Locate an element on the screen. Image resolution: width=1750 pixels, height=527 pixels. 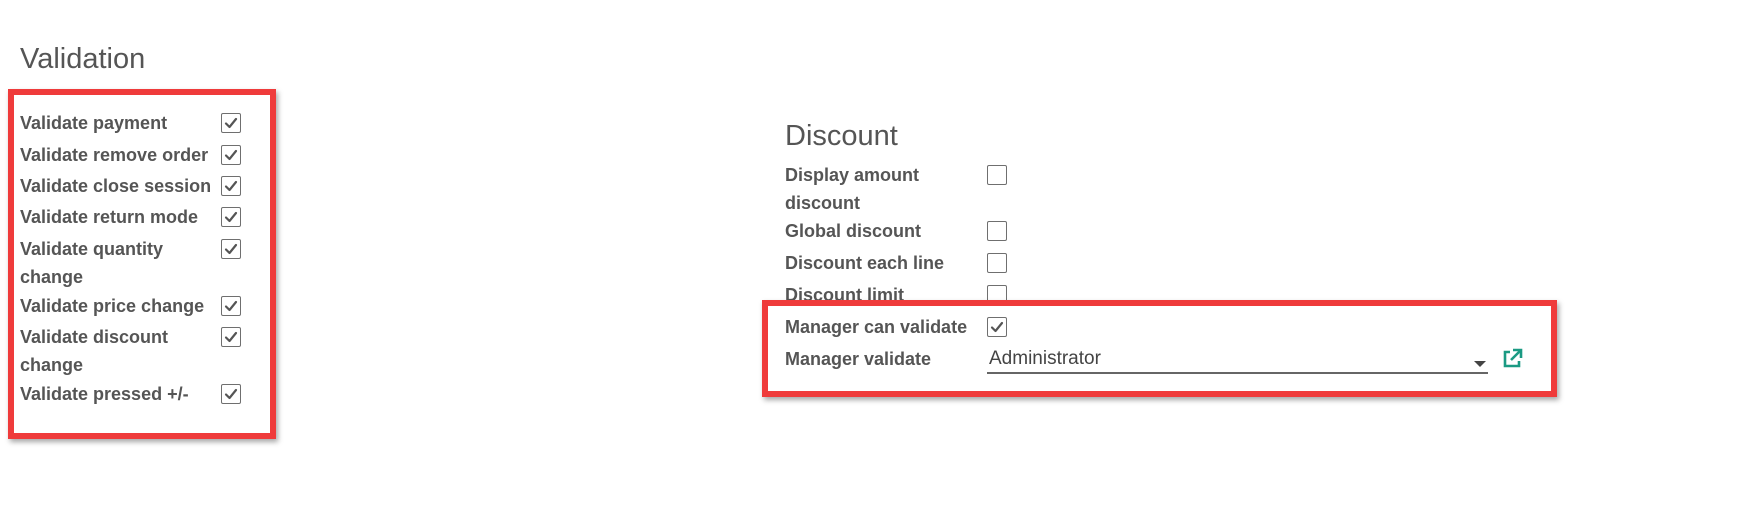
checkbox-validate-return-mode is located at coordinates (231, 217).